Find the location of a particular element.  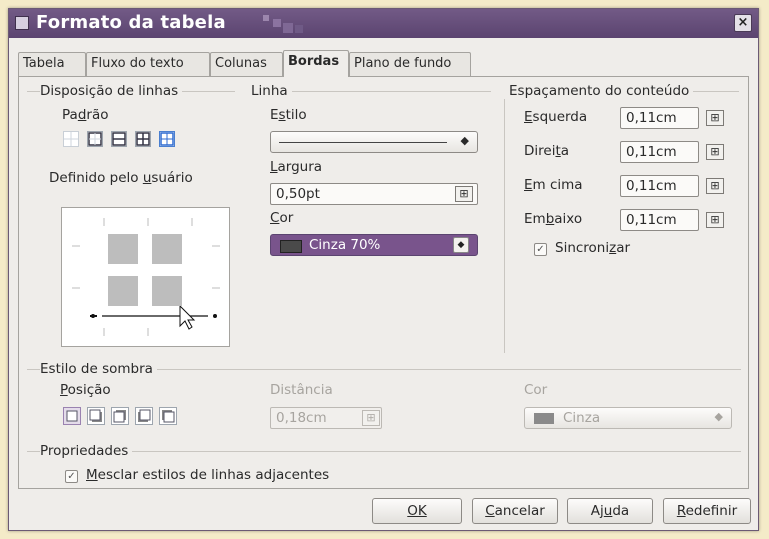

shadow-bottom-left is located at coordinates (144, 416).